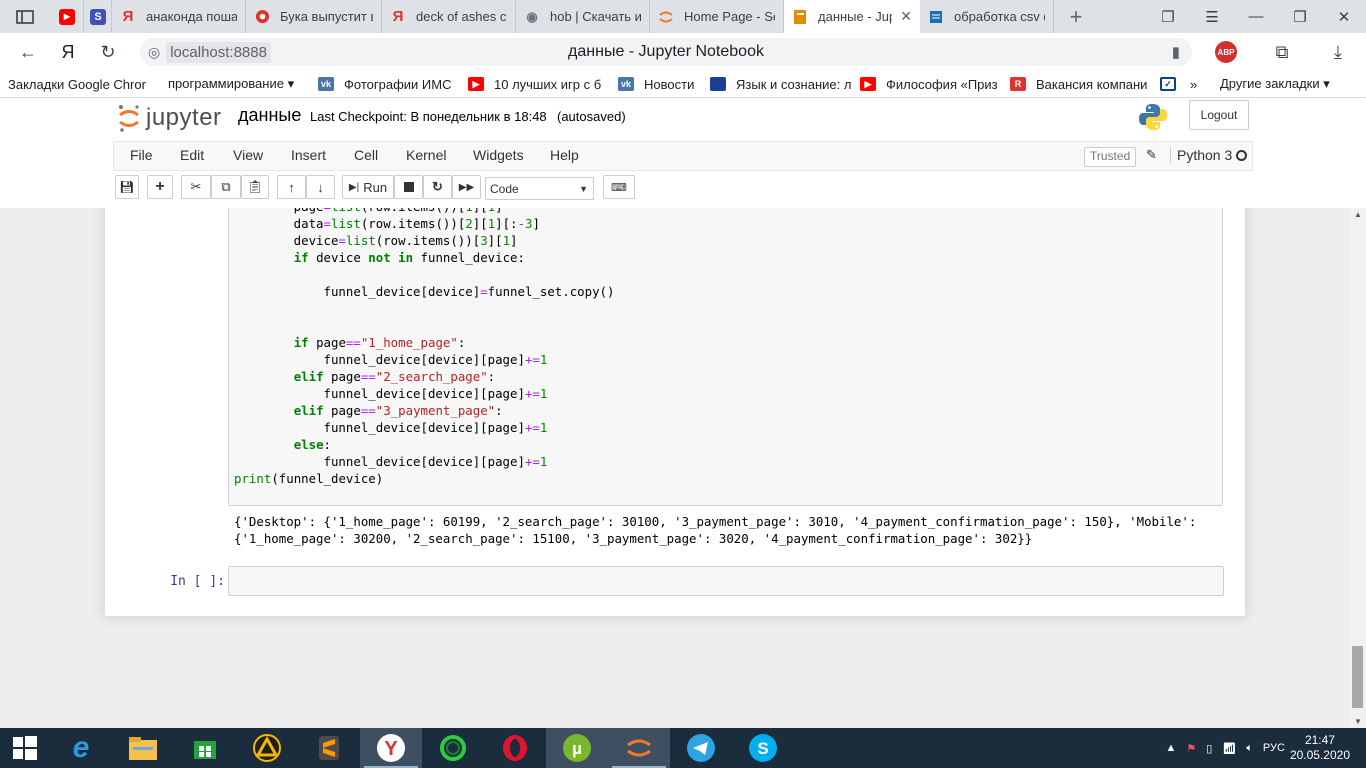 Image resolution: width=1366 pixels, height=768 pixels. What do you see at coordinates (1358, 721) in the screenshot?
I see `scroll-down-icon: ▼` at bounding box center [1358, 721].